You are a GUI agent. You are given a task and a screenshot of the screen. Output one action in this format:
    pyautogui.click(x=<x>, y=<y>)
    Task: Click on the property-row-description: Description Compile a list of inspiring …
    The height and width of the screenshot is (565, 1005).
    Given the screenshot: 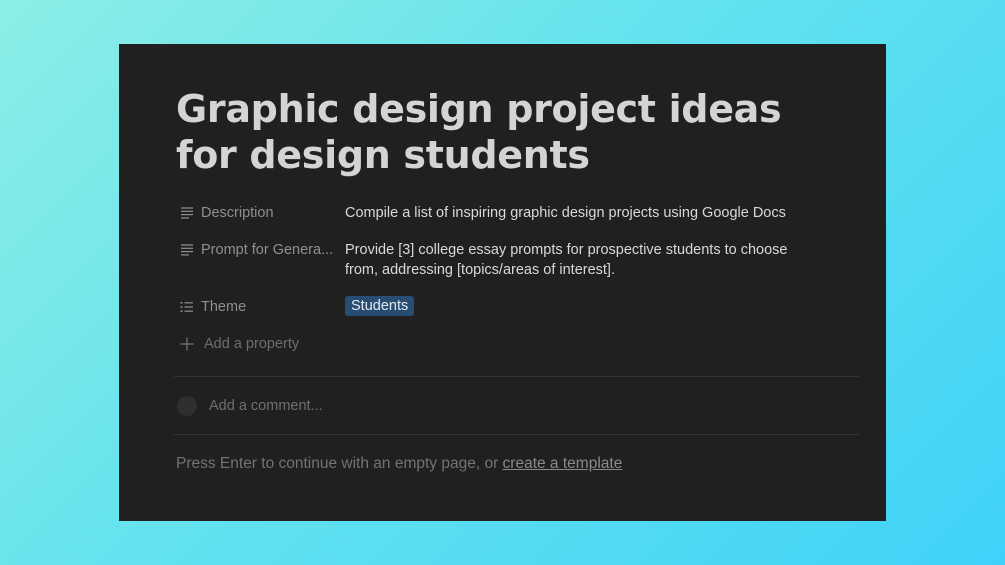 What is the action you would take?
    pyautogui.click(x=524, y=221)
    